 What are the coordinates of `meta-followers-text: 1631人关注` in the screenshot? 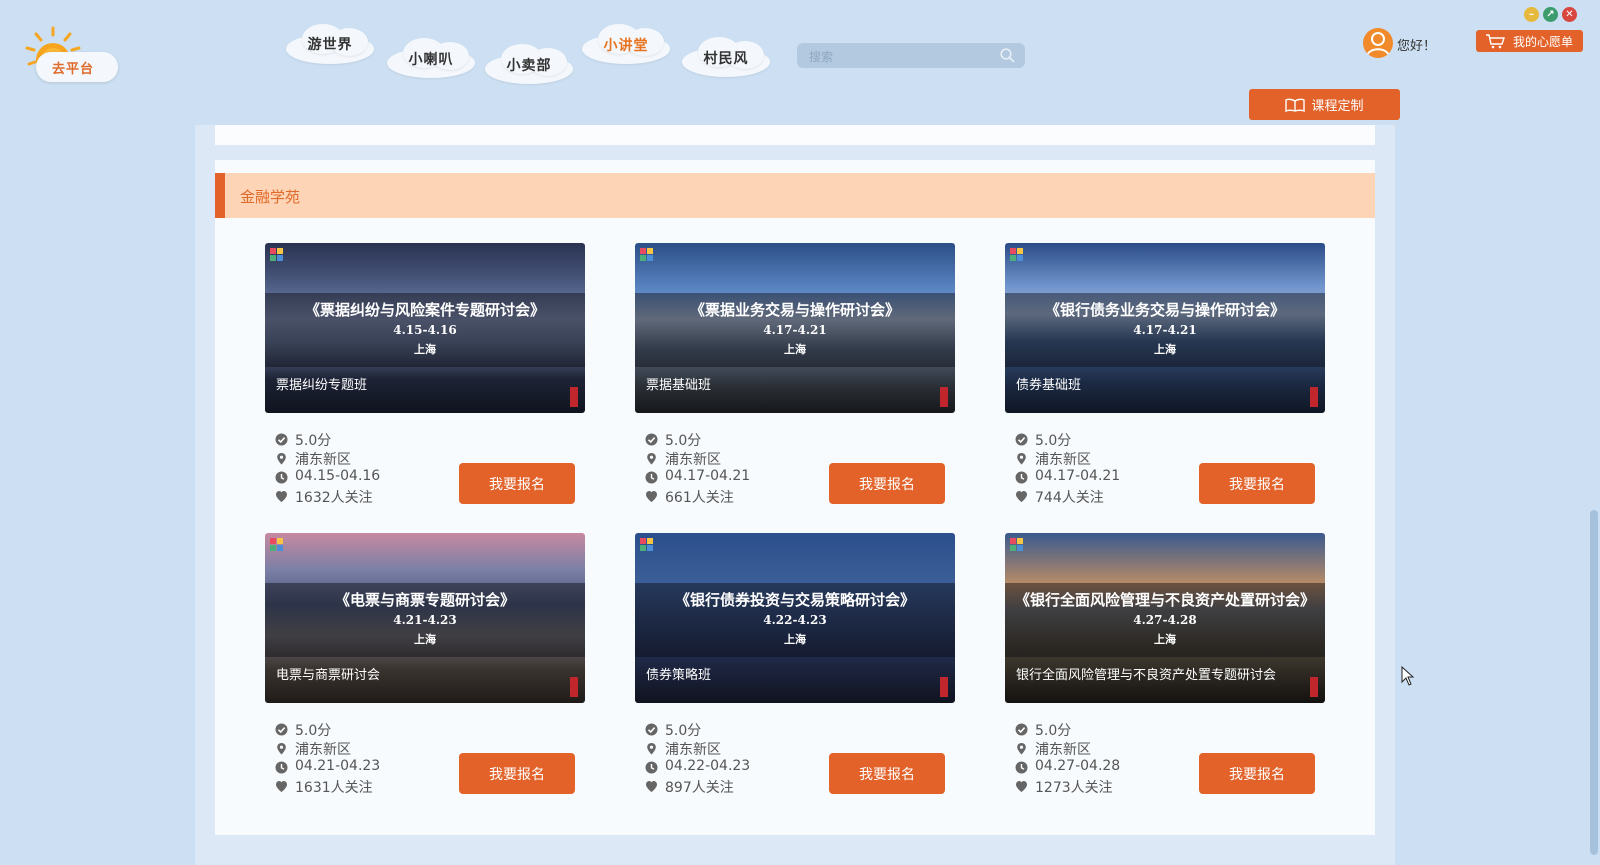 It's located at (334, 788).